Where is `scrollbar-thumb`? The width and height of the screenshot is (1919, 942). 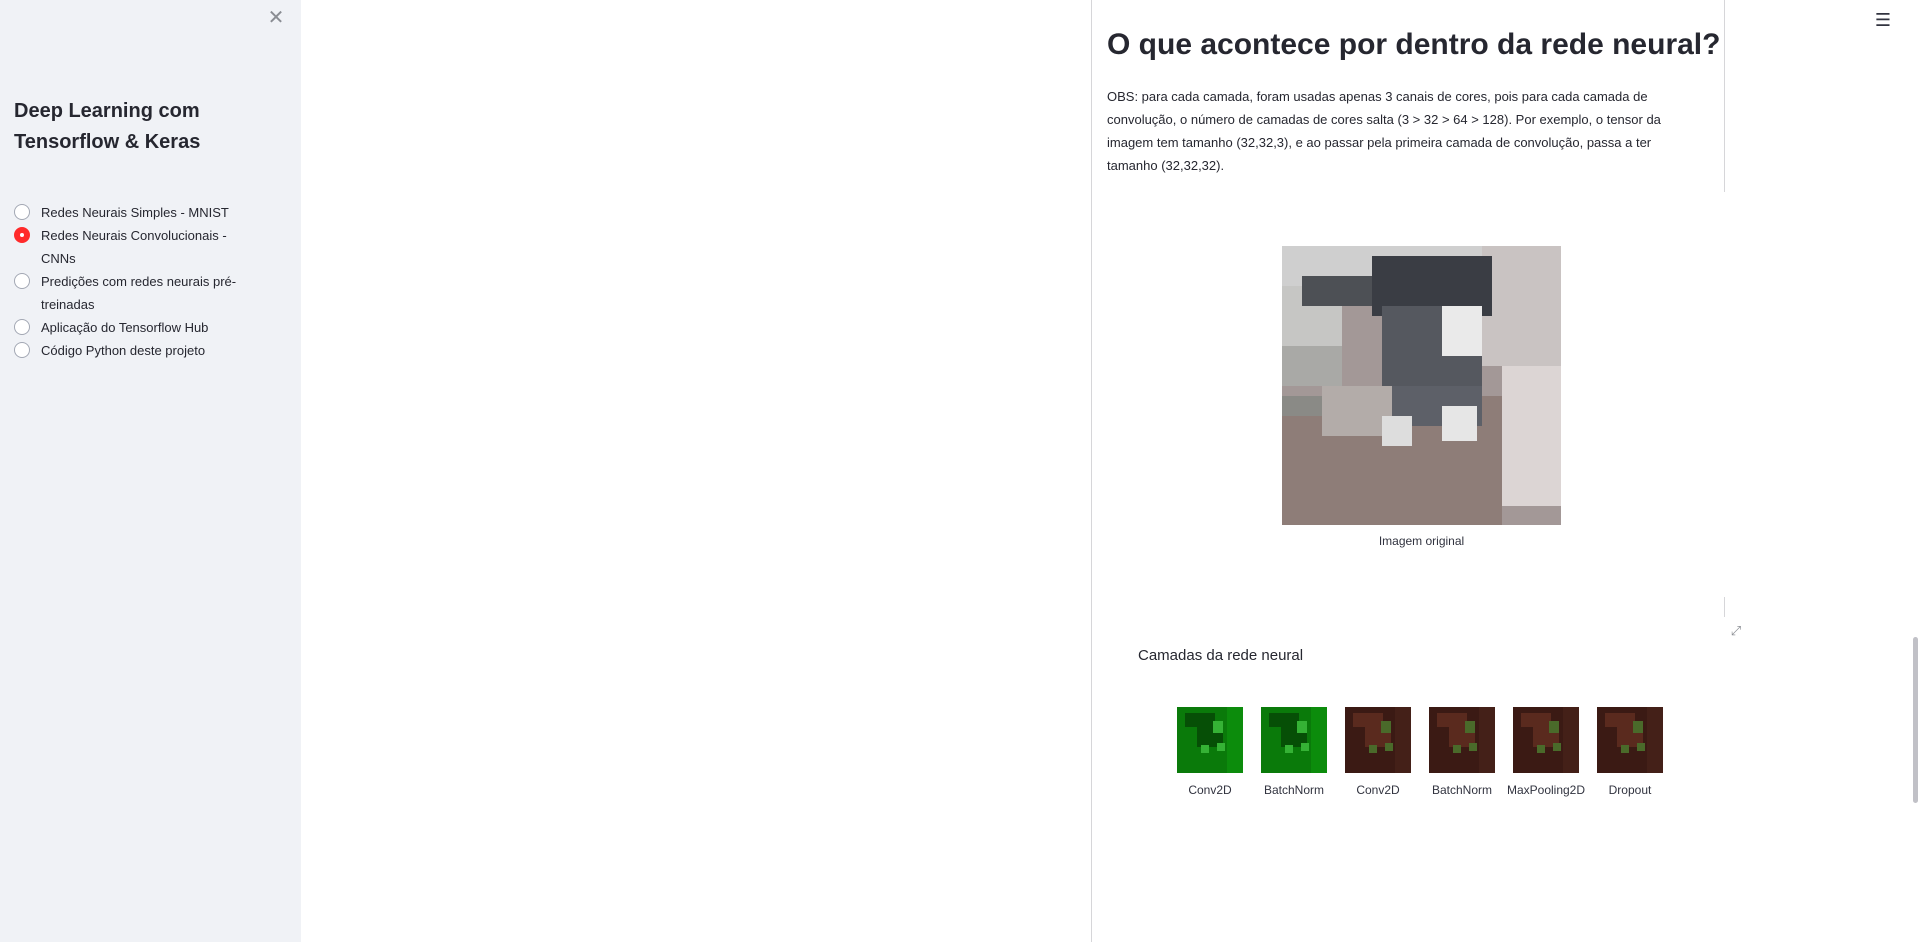
scrollbar-thumb is located at coordinates (1915, 720).